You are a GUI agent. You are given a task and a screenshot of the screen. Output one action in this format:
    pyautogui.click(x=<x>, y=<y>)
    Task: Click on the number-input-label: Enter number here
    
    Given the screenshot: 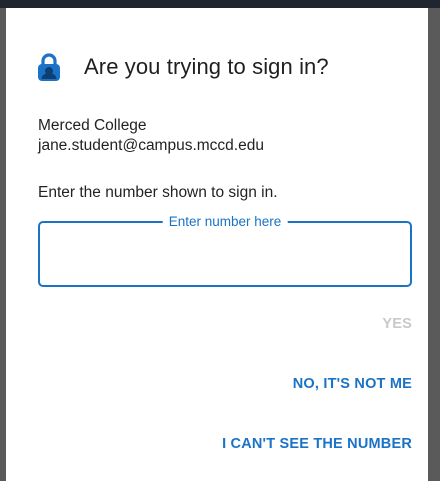 What is the action you would take?
    pyautogui.click(x=225, y=221)
    